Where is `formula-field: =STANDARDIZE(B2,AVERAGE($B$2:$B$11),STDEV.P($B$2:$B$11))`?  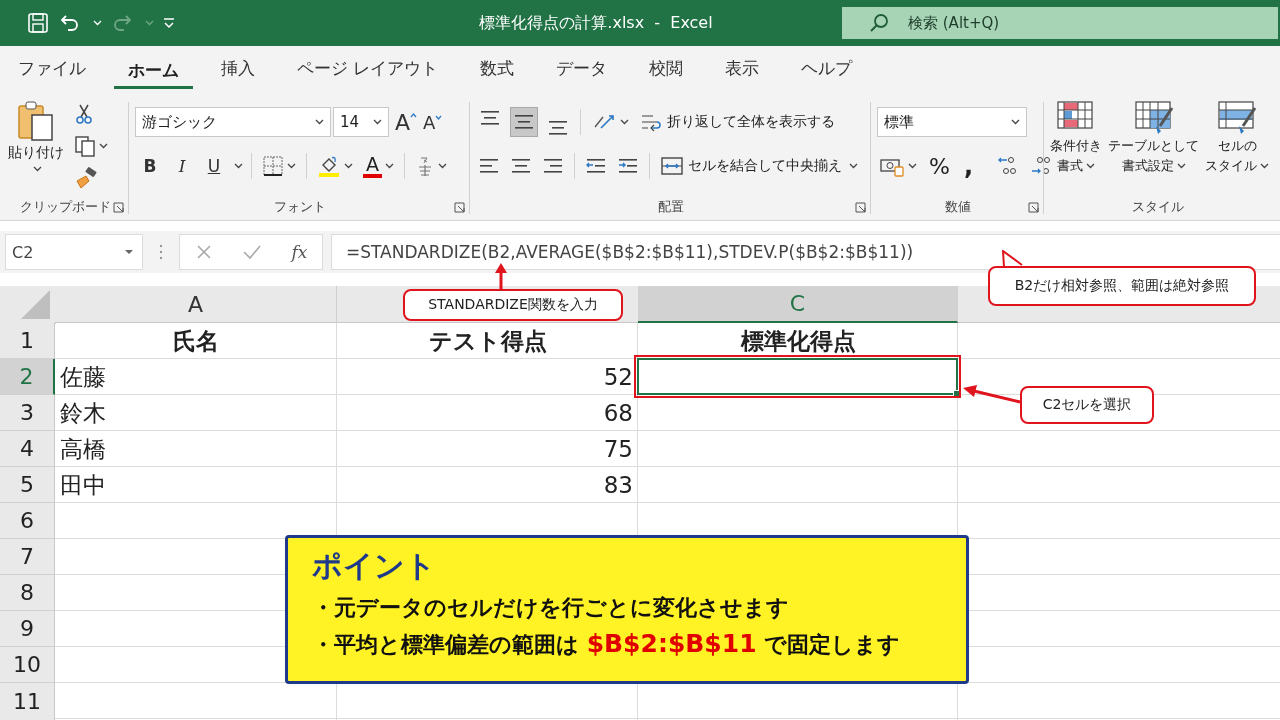
formula-field: =STANDARDIZE(B2,AVERAGE($B$2:$B$11),STDEV.P($B$2:$B$11)) is located at coordinates (805, 252).